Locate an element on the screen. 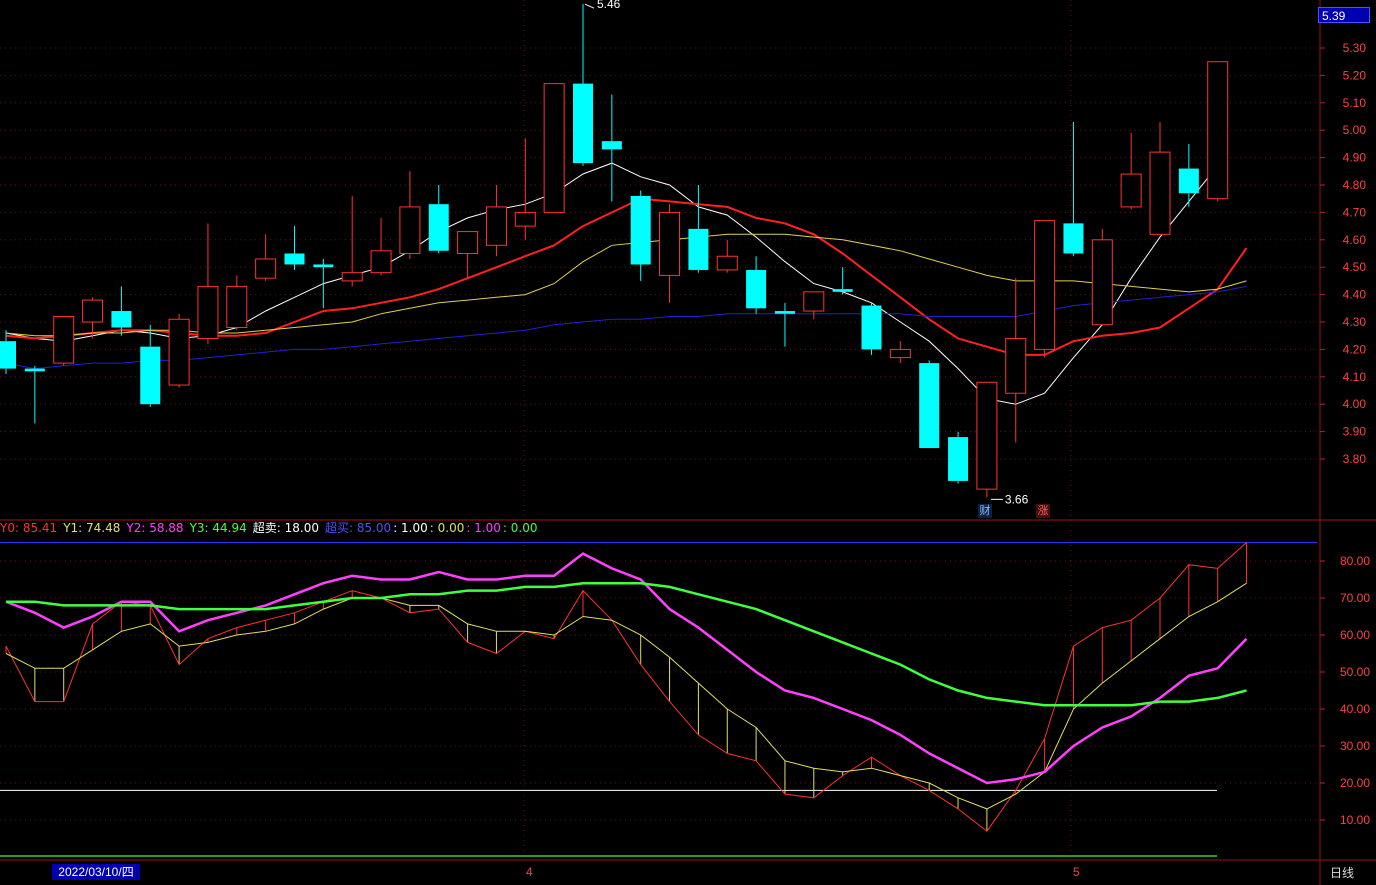  osc-tick-label: 30.00 is located at coordinates (1355, 746).